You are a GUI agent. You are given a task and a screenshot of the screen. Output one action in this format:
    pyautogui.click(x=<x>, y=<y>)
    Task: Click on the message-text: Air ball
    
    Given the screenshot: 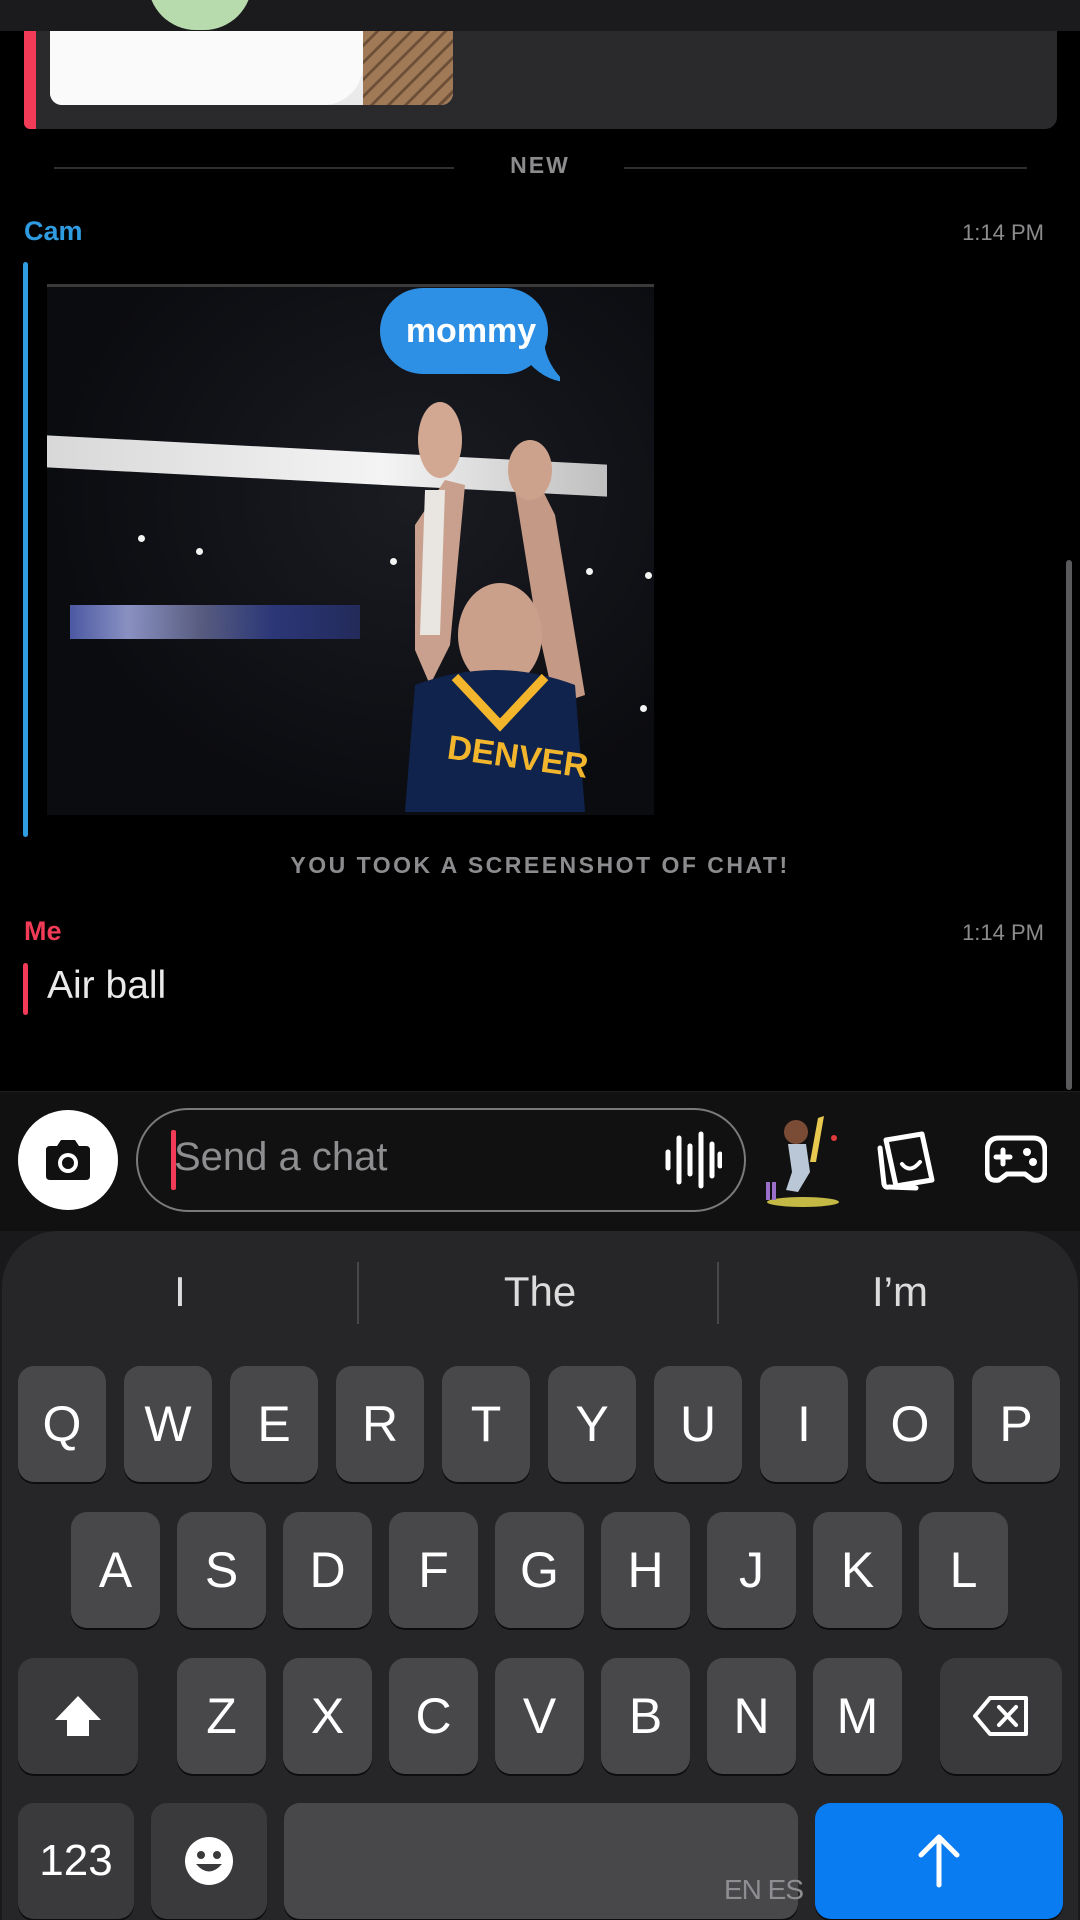 What is the action you would take?
    pyautogui.click(x=106, y=986)
    